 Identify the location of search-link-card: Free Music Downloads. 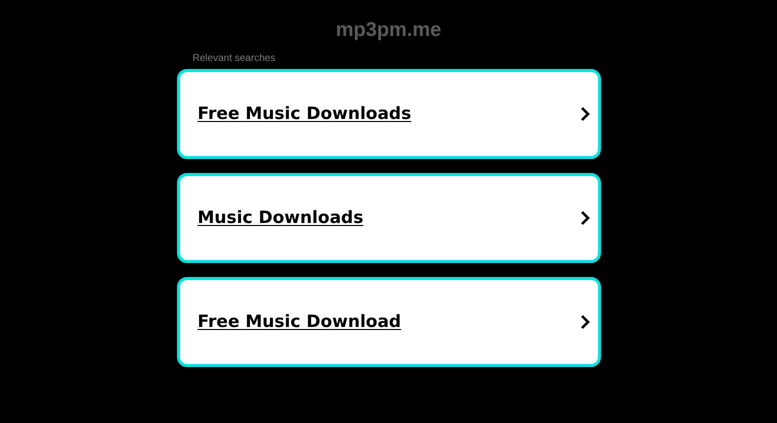
(388, 114).